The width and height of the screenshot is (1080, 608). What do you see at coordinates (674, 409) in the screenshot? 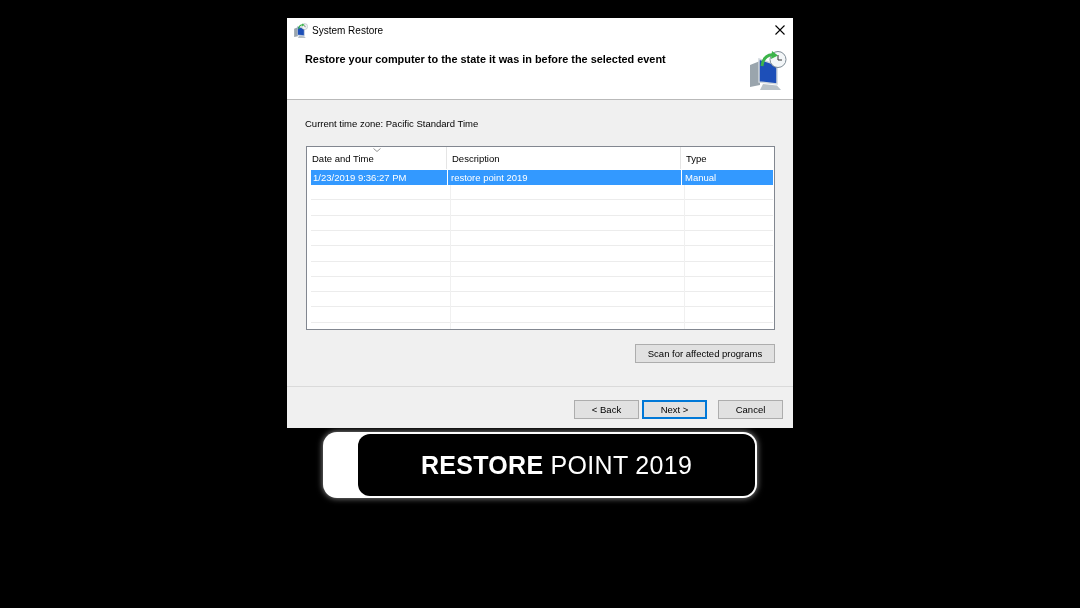
I see `dialog-button: Next >` at bounding box center [674, 409].